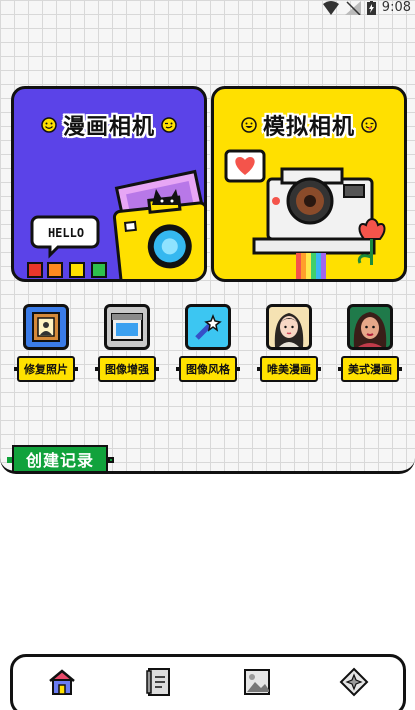  Describe the element at coordinates (127, 327) in the screenshot. I see `screen-enhance-icon` at that location.